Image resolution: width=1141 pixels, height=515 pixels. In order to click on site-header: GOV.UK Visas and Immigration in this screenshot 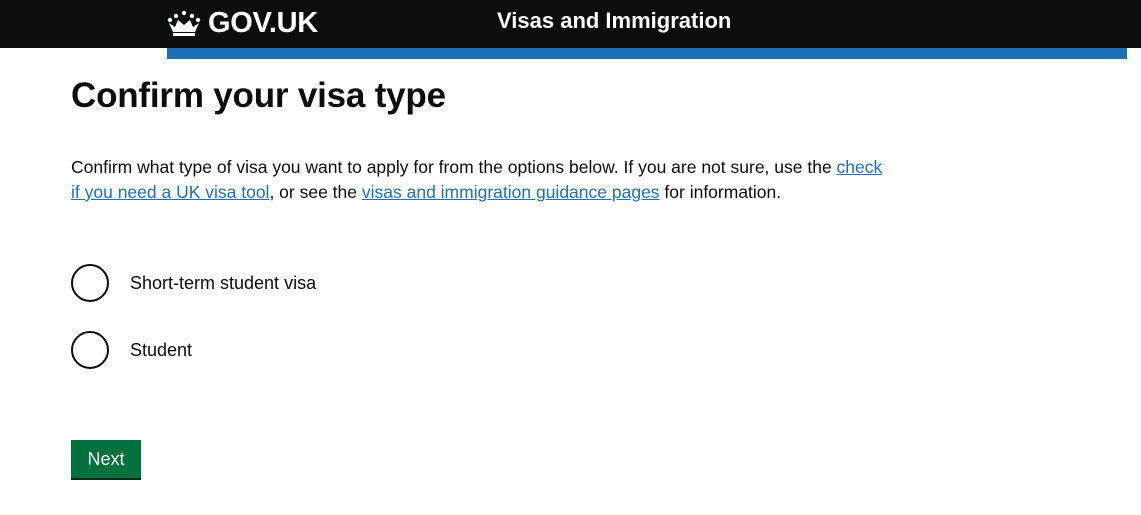, I will do `click(570, 24)`.